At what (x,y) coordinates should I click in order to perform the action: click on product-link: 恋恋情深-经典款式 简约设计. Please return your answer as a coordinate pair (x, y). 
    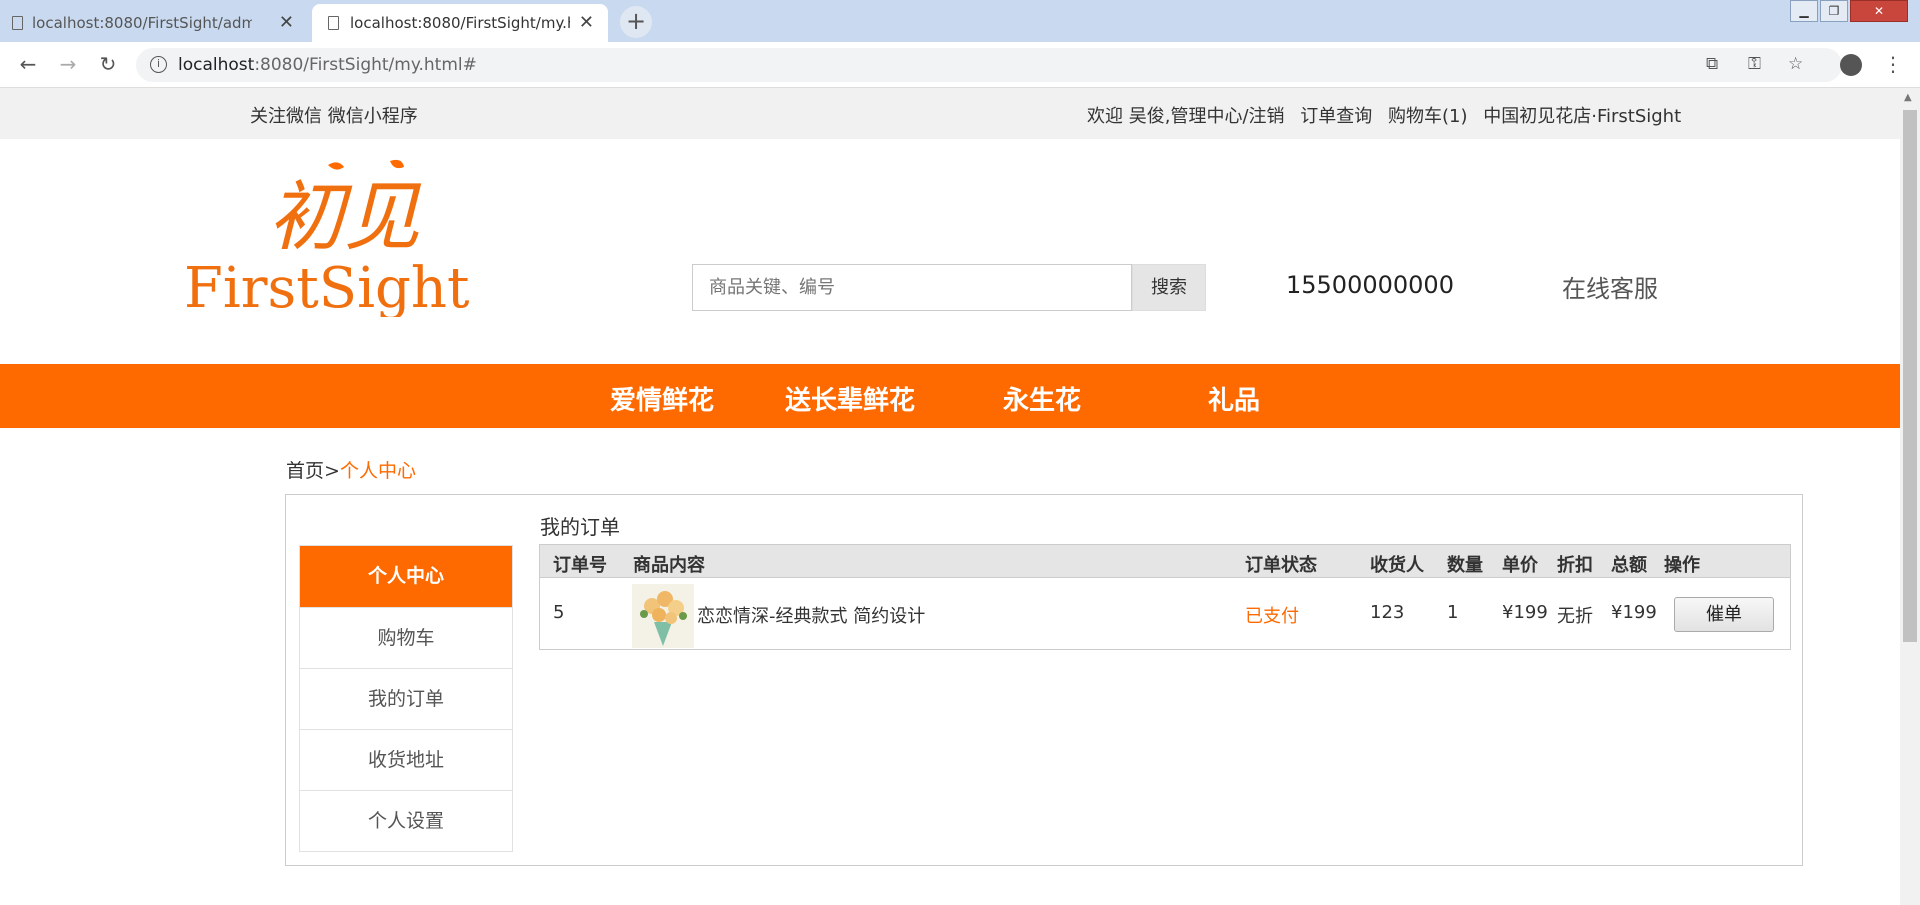
    Looking at the image, I should click on (811, 615).